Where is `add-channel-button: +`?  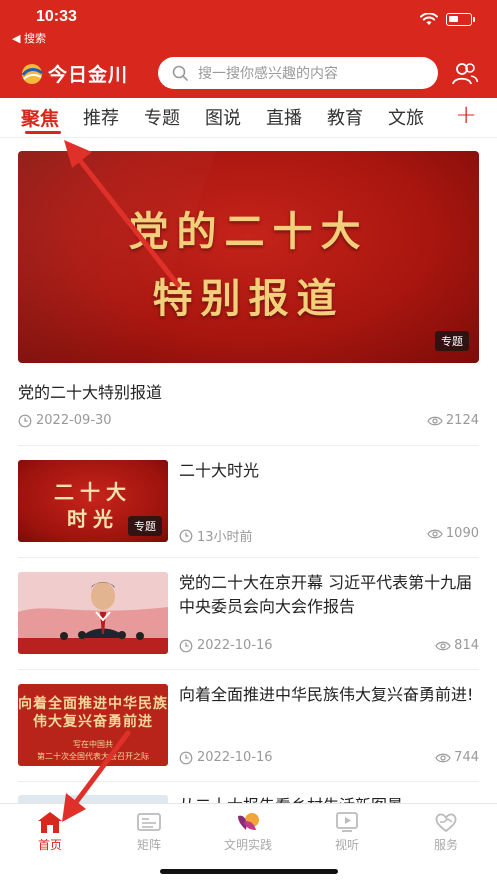
add-channel-button: + is located at coordinates (466, 115).